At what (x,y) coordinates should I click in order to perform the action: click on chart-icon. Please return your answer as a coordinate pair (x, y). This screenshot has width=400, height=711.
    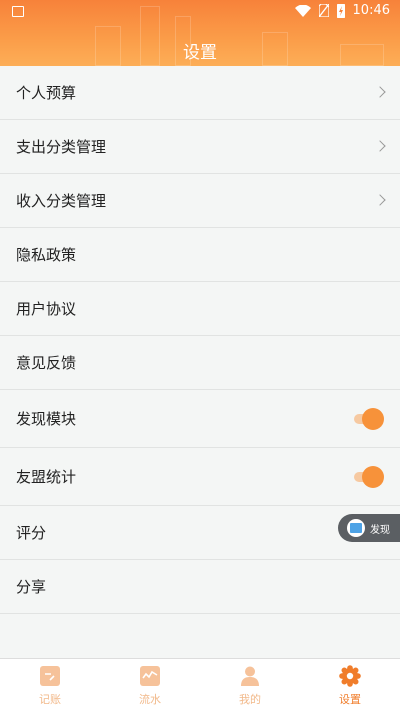
    Looking at the image, I should click on (150, 676).